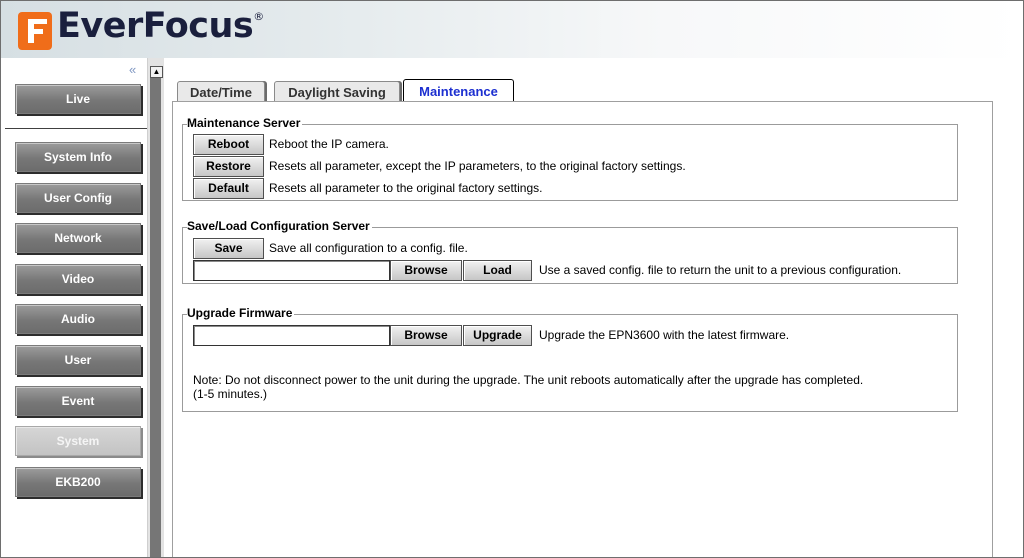  I want to click on sidebar-divider, so click(76, 128).